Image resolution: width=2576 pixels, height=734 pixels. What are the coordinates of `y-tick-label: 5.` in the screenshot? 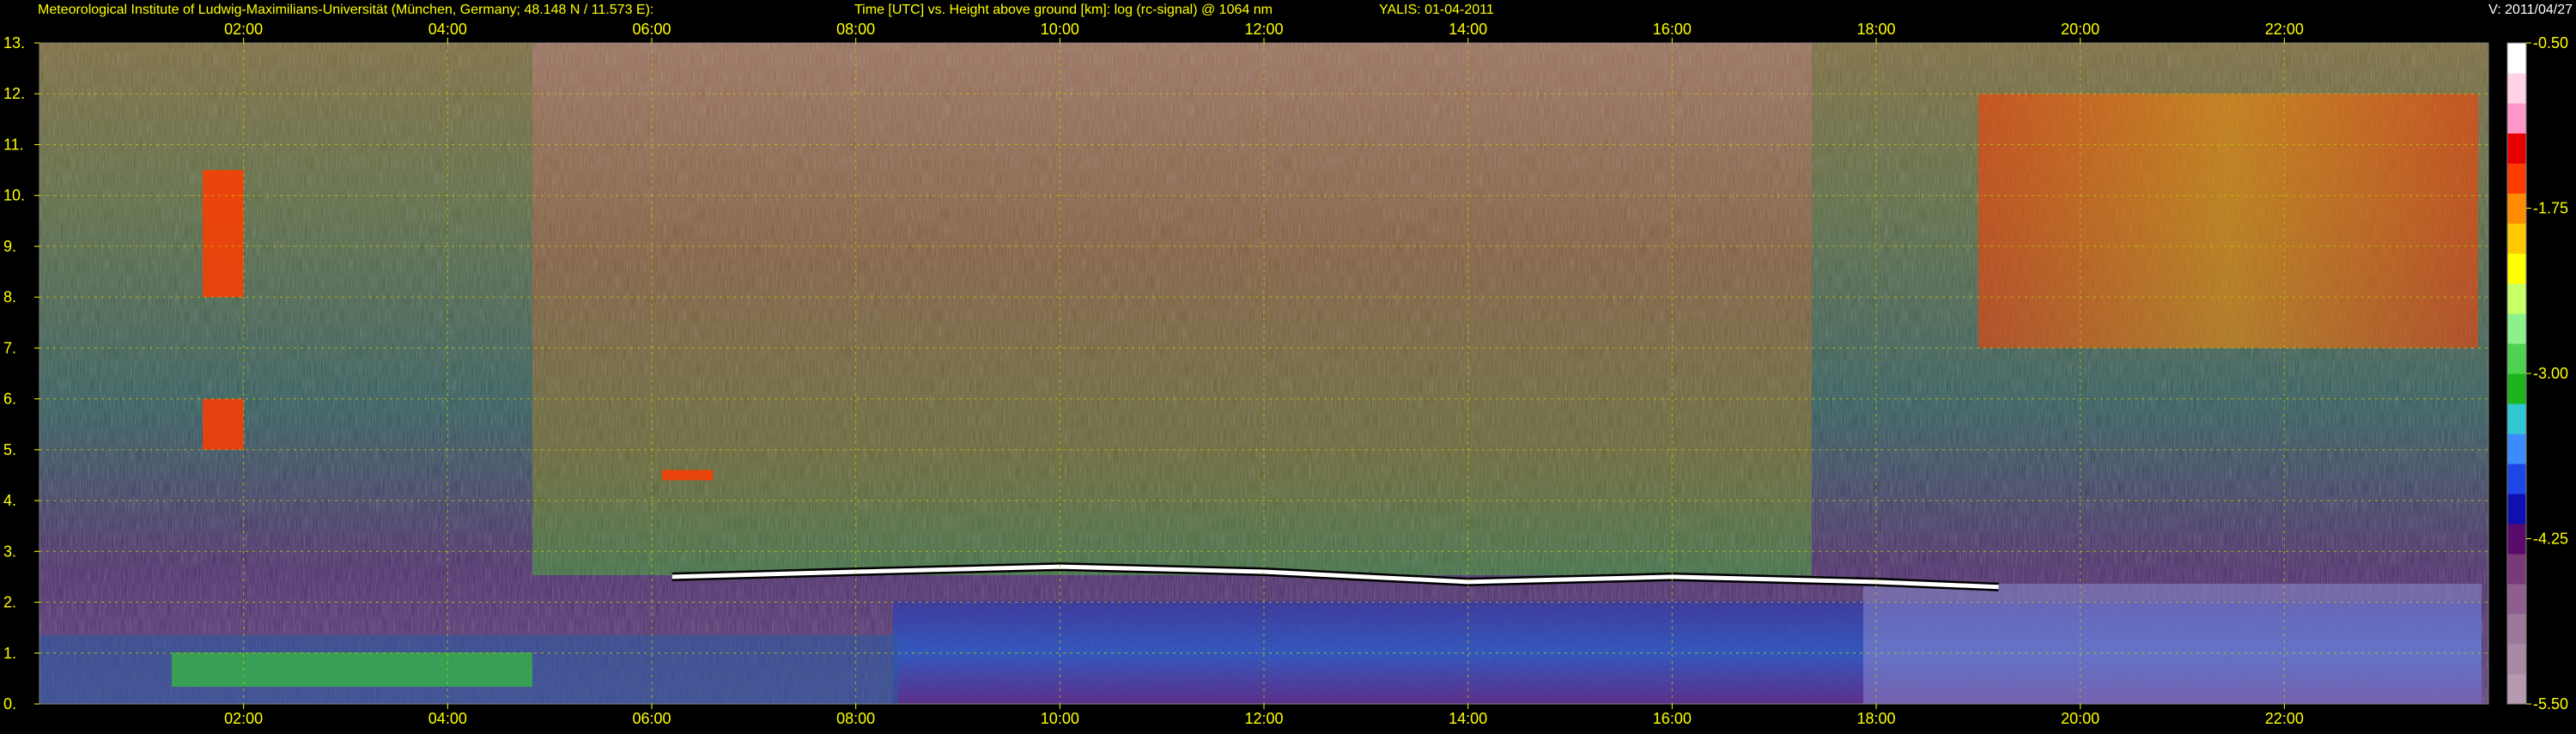 It's located at (9, 450).